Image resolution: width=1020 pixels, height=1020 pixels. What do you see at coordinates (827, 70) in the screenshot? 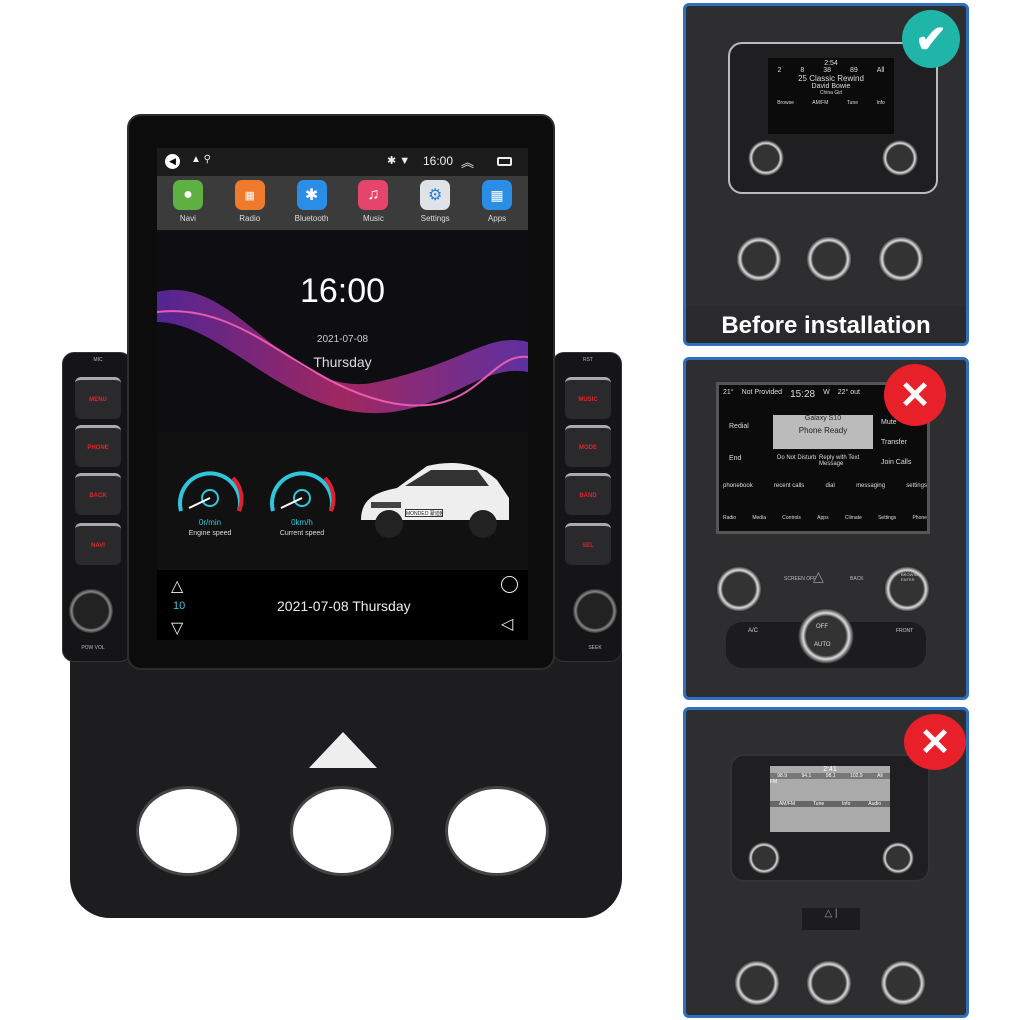
I see `preset: 38` at bounding box center [827, 70].